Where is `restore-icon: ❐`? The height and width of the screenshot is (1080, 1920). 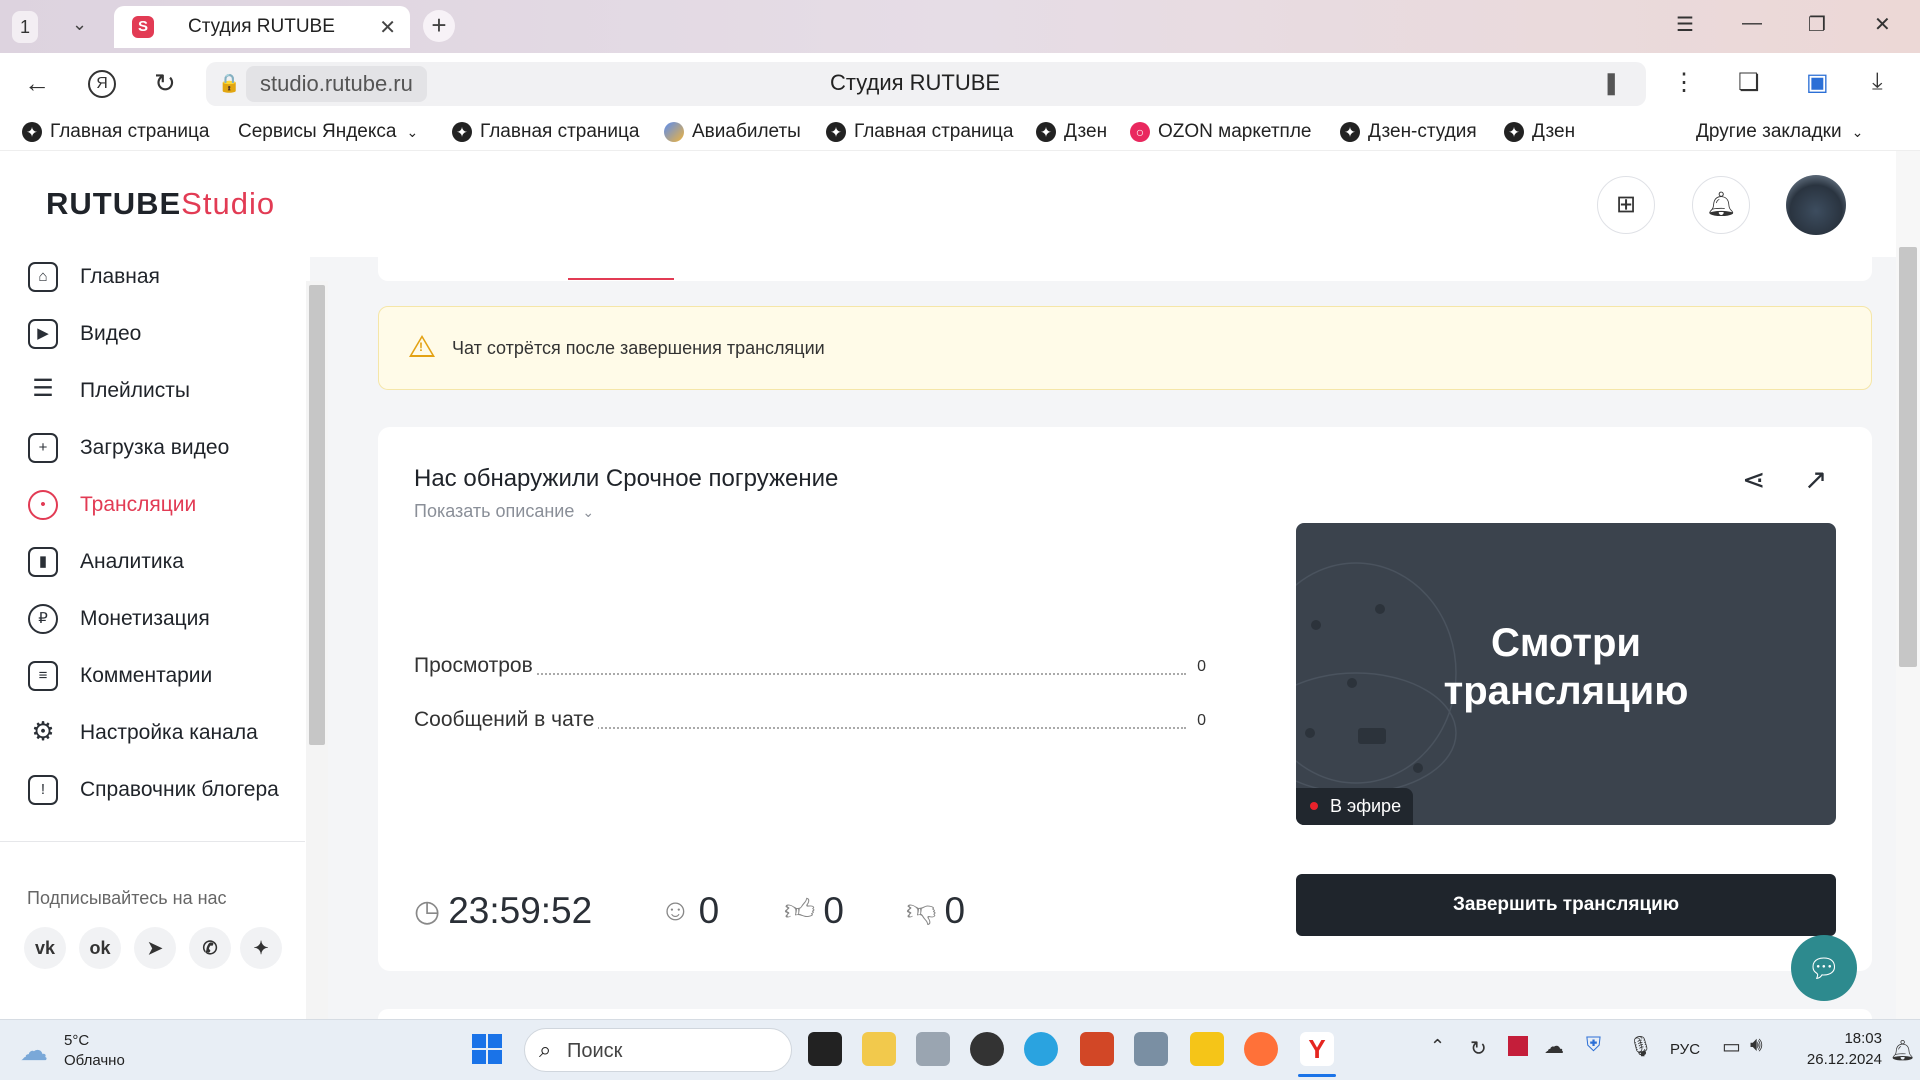 restore-icon: ❐ is located at coordinates (1817, 24).